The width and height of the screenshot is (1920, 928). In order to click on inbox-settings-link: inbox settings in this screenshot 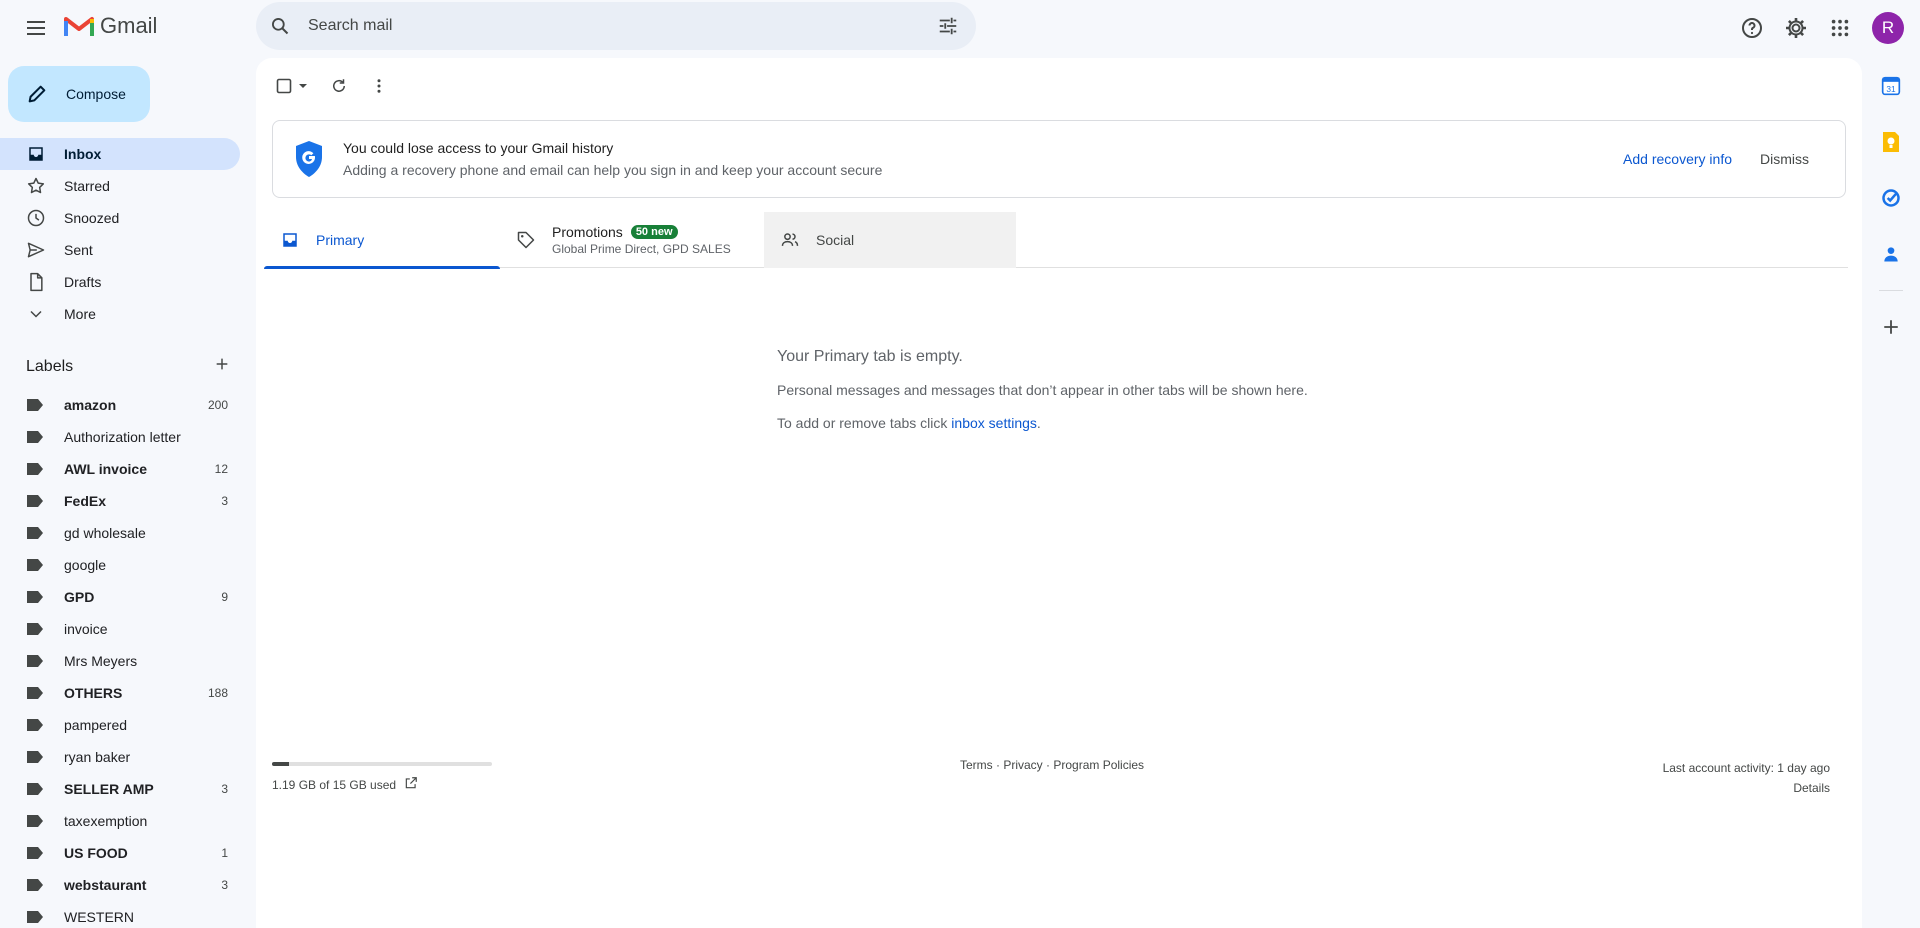, I will do `click(994, 423)`.